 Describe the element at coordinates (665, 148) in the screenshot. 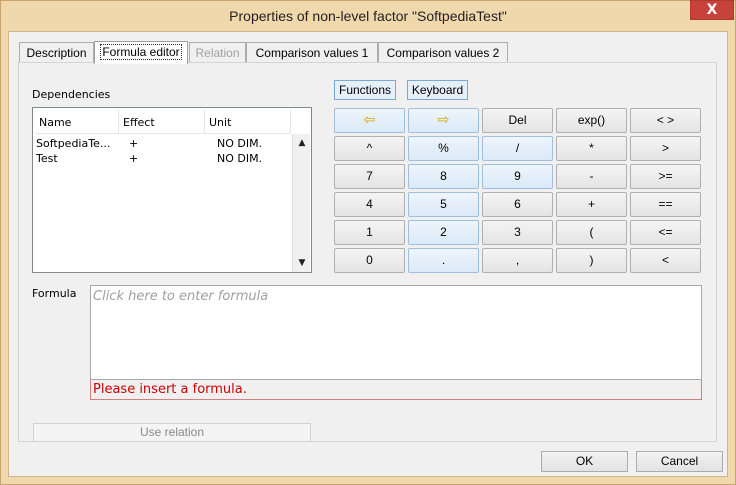

I see `key-greater: >` at that location.